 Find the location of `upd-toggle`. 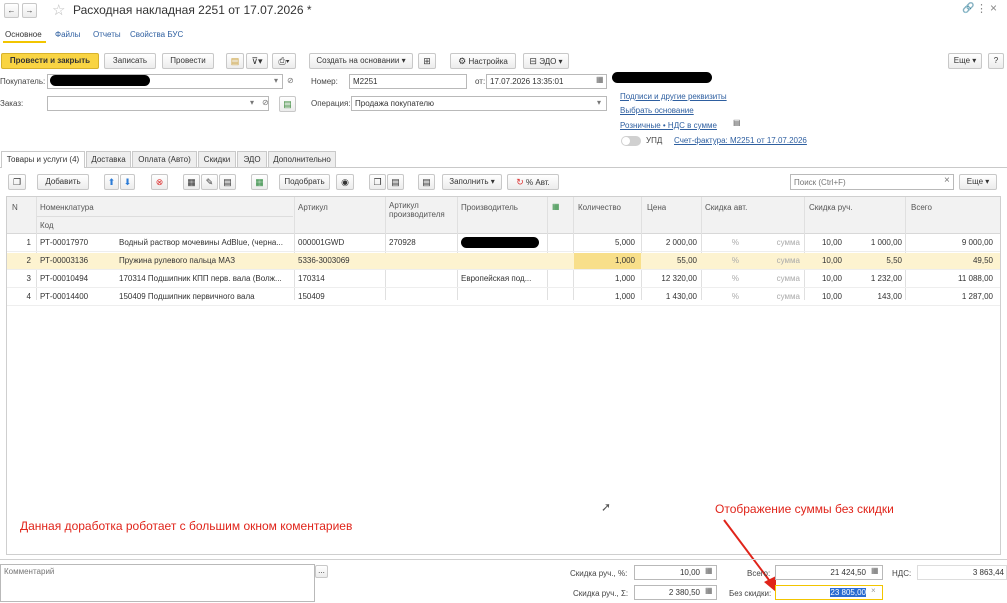

upd-toggle is located at coordinates (631, 141).